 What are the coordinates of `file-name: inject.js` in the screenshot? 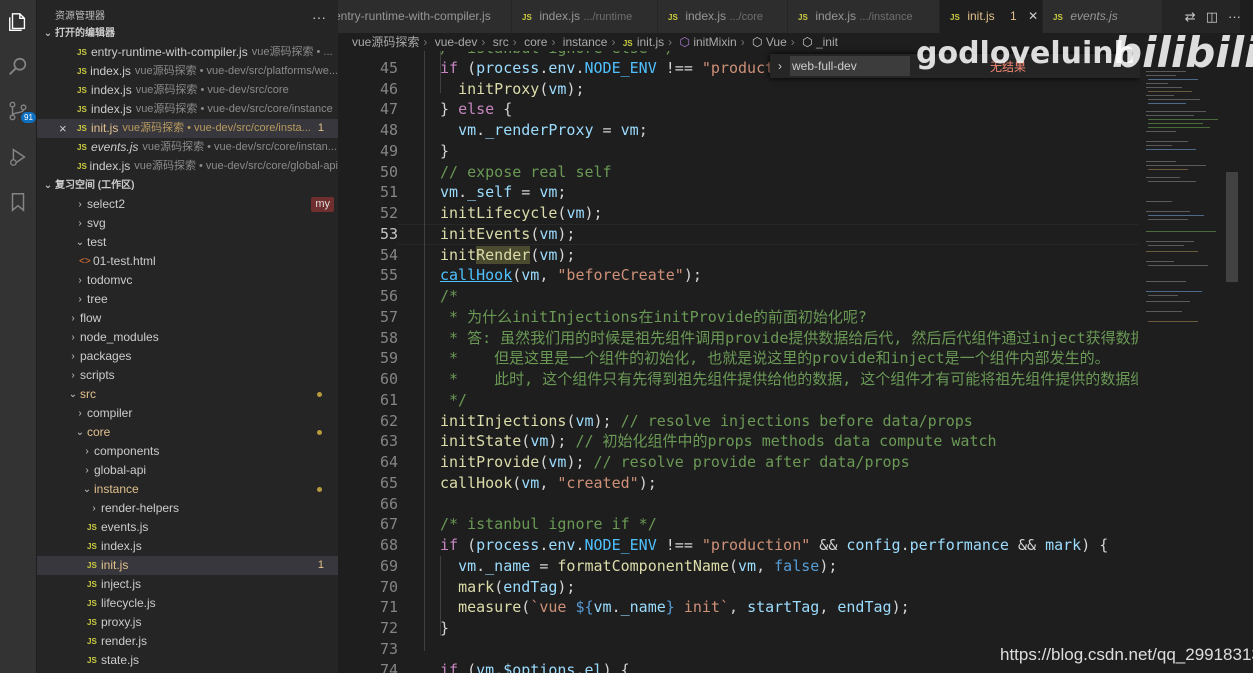 It's located at (121, 584).